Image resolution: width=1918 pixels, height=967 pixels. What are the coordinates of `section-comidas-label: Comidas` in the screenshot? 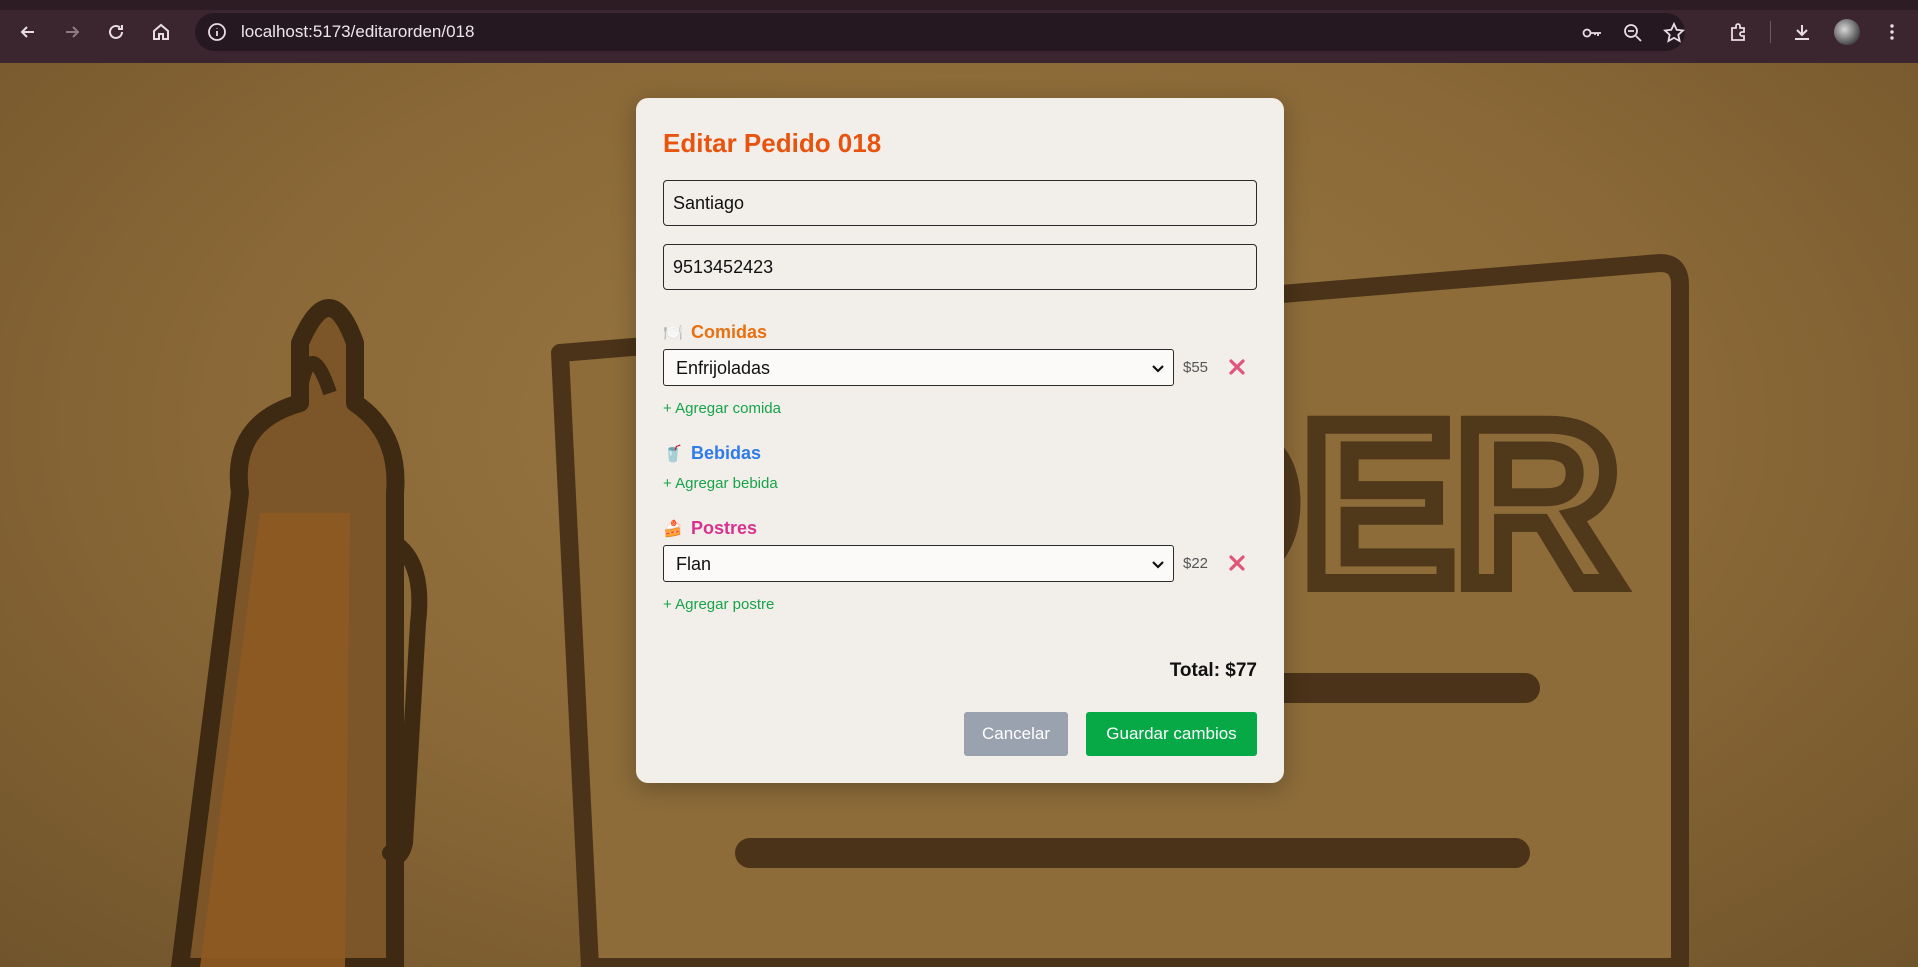 It's located at (729, 332).